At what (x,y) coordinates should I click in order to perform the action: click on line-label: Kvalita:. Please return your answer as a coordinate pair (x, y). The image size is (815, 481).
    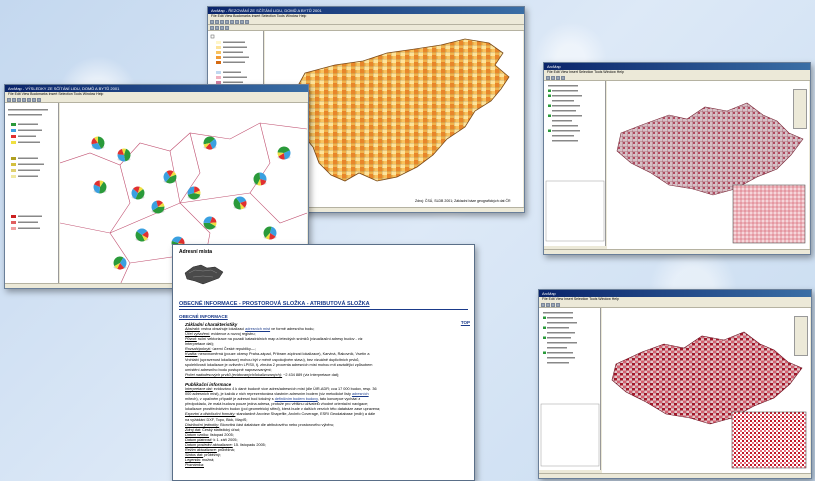
    Looking at the image, I should click on (191, 354).